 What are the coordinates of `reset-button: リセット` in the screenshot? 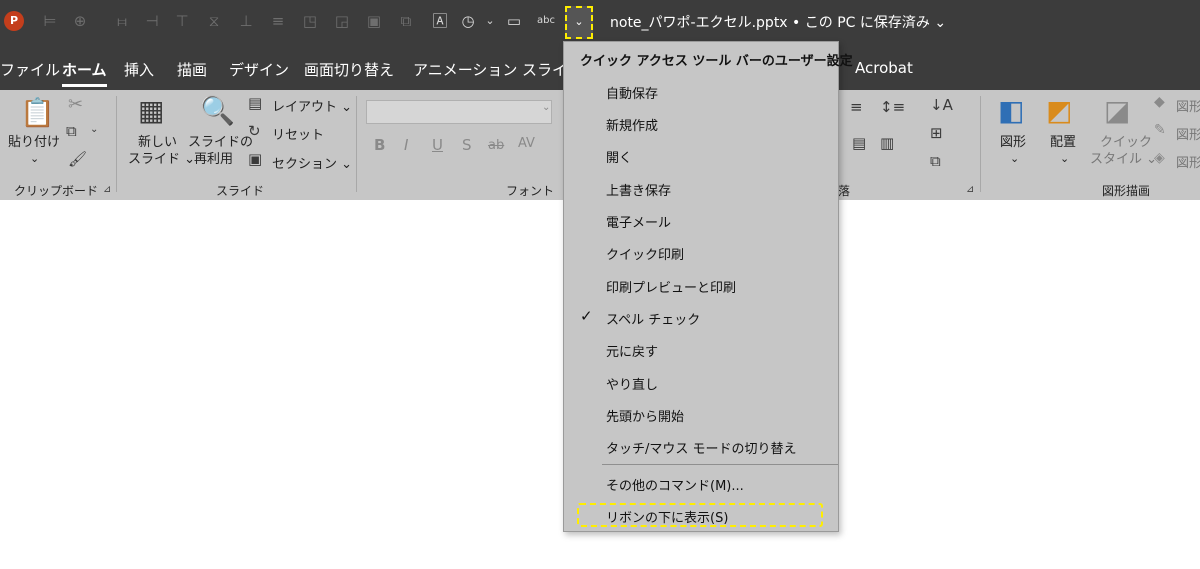 It's located at (298, 133).